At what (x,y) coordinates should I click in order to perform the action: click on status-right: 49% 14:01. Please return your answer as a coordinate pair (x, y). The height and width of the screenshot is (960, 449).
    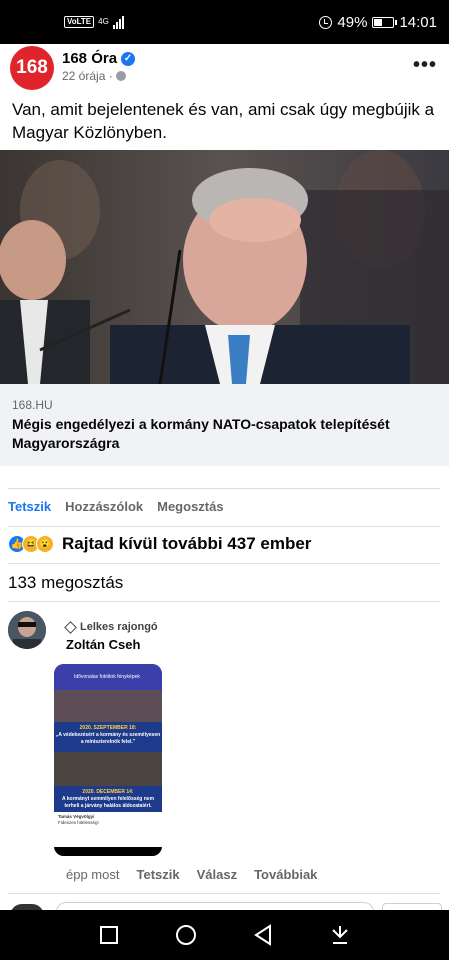
    Looking at the image, I should click on (378, 22).